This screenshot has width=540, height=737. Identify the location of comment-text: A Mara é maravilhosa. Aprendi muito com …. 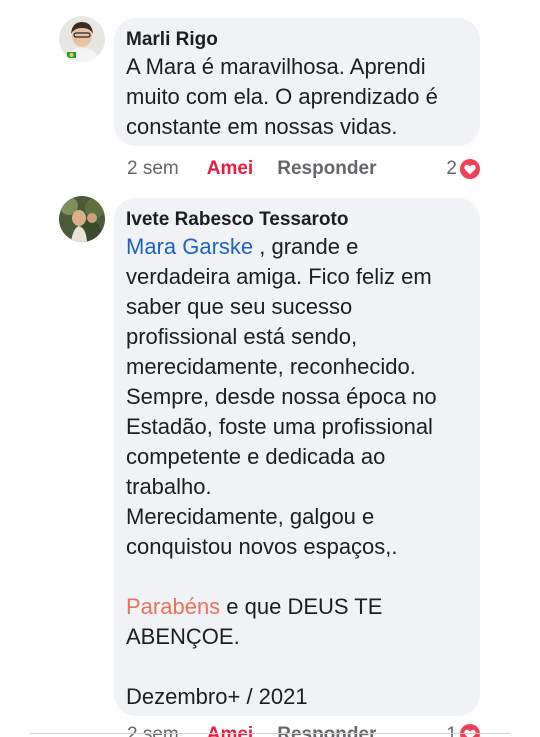
(285, 96).